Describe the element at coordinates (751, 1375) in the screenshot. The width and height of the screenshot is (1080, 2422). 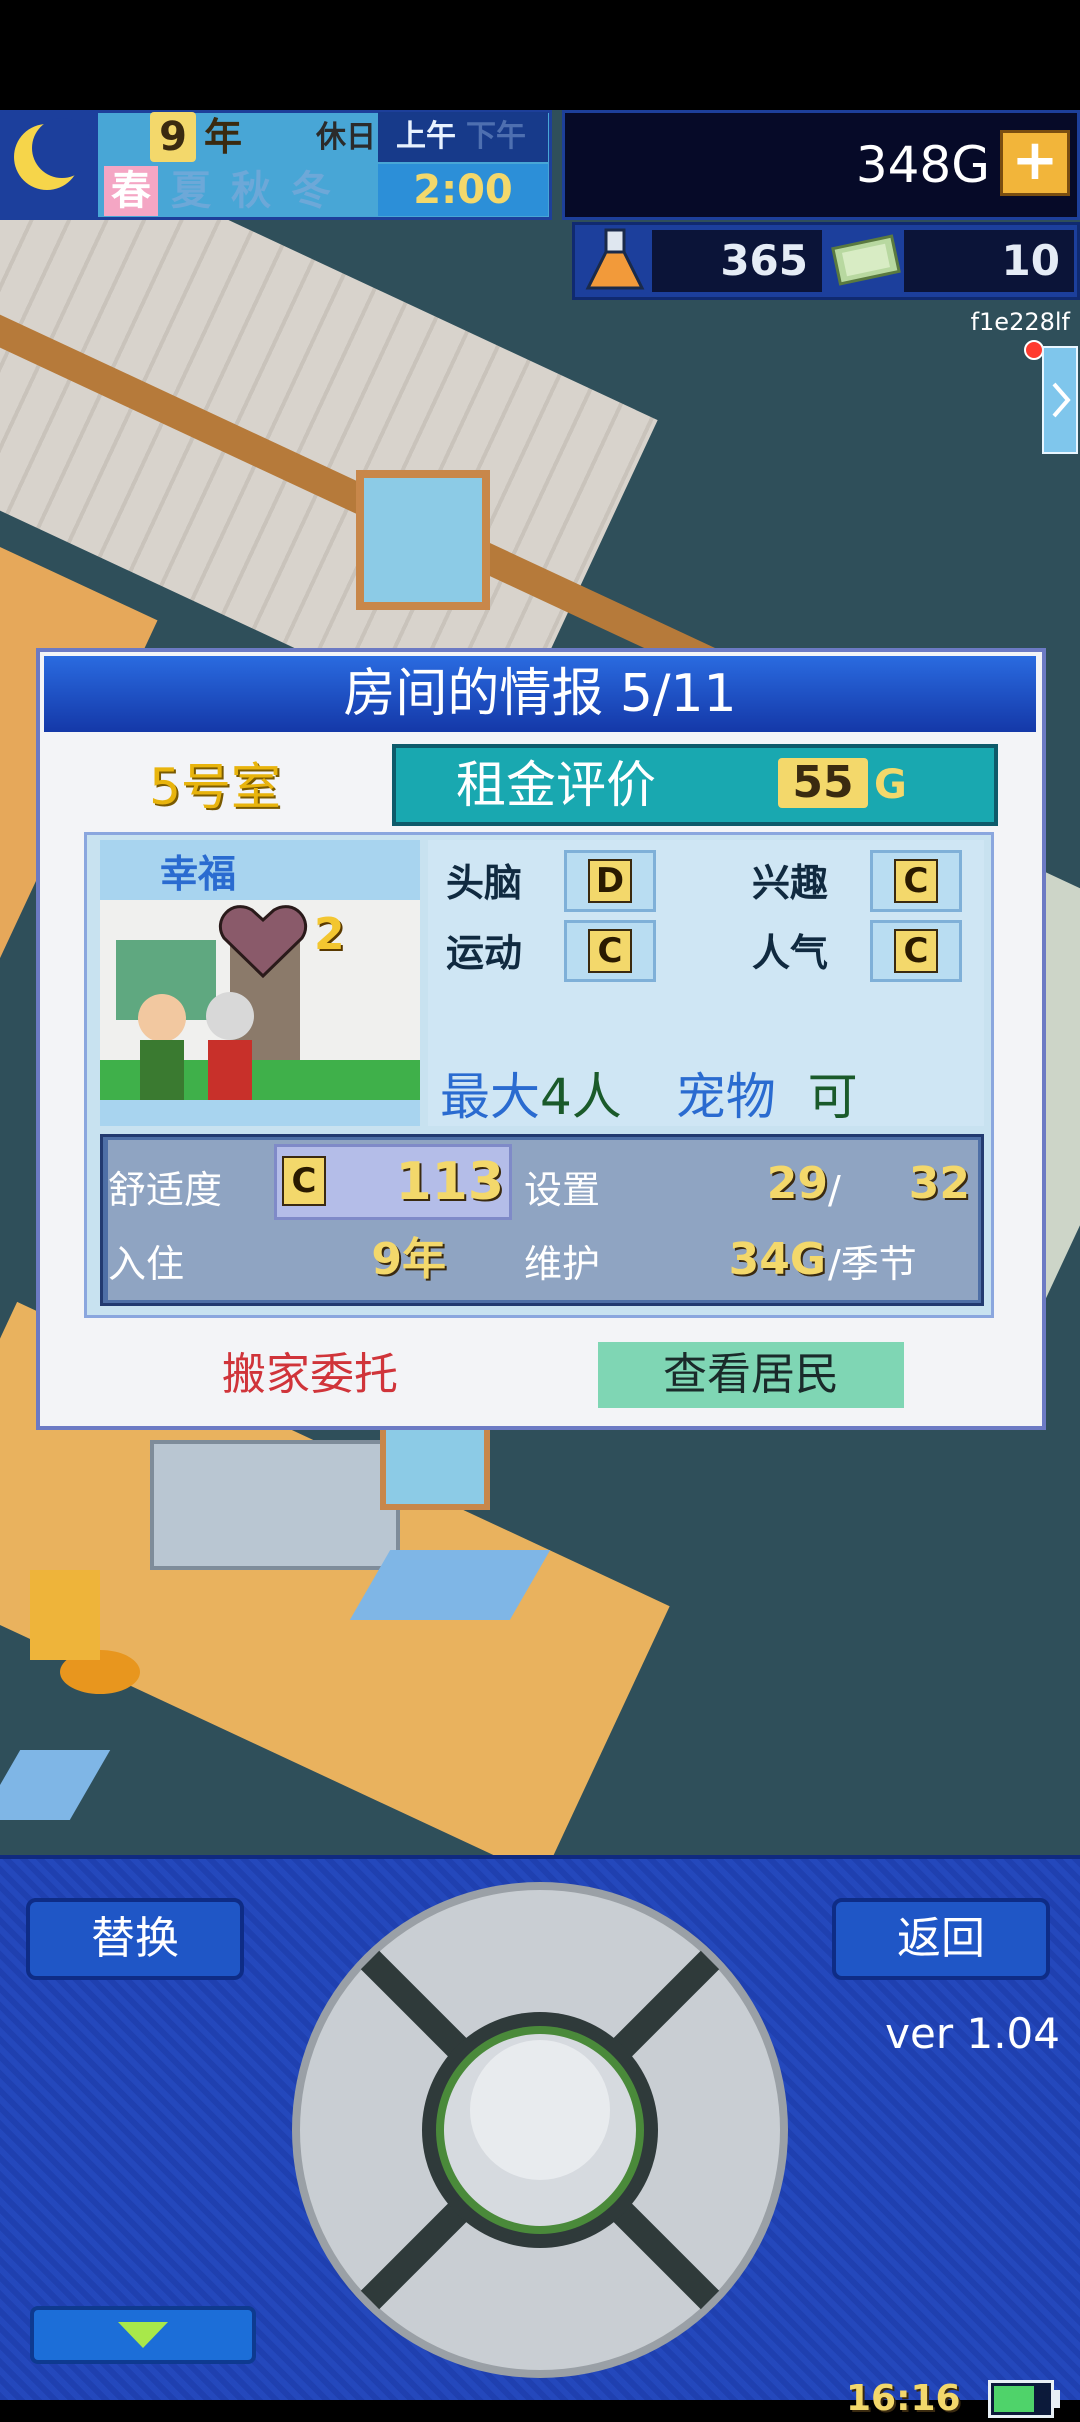
I see `view-residents-button: 查看居民` at that location.